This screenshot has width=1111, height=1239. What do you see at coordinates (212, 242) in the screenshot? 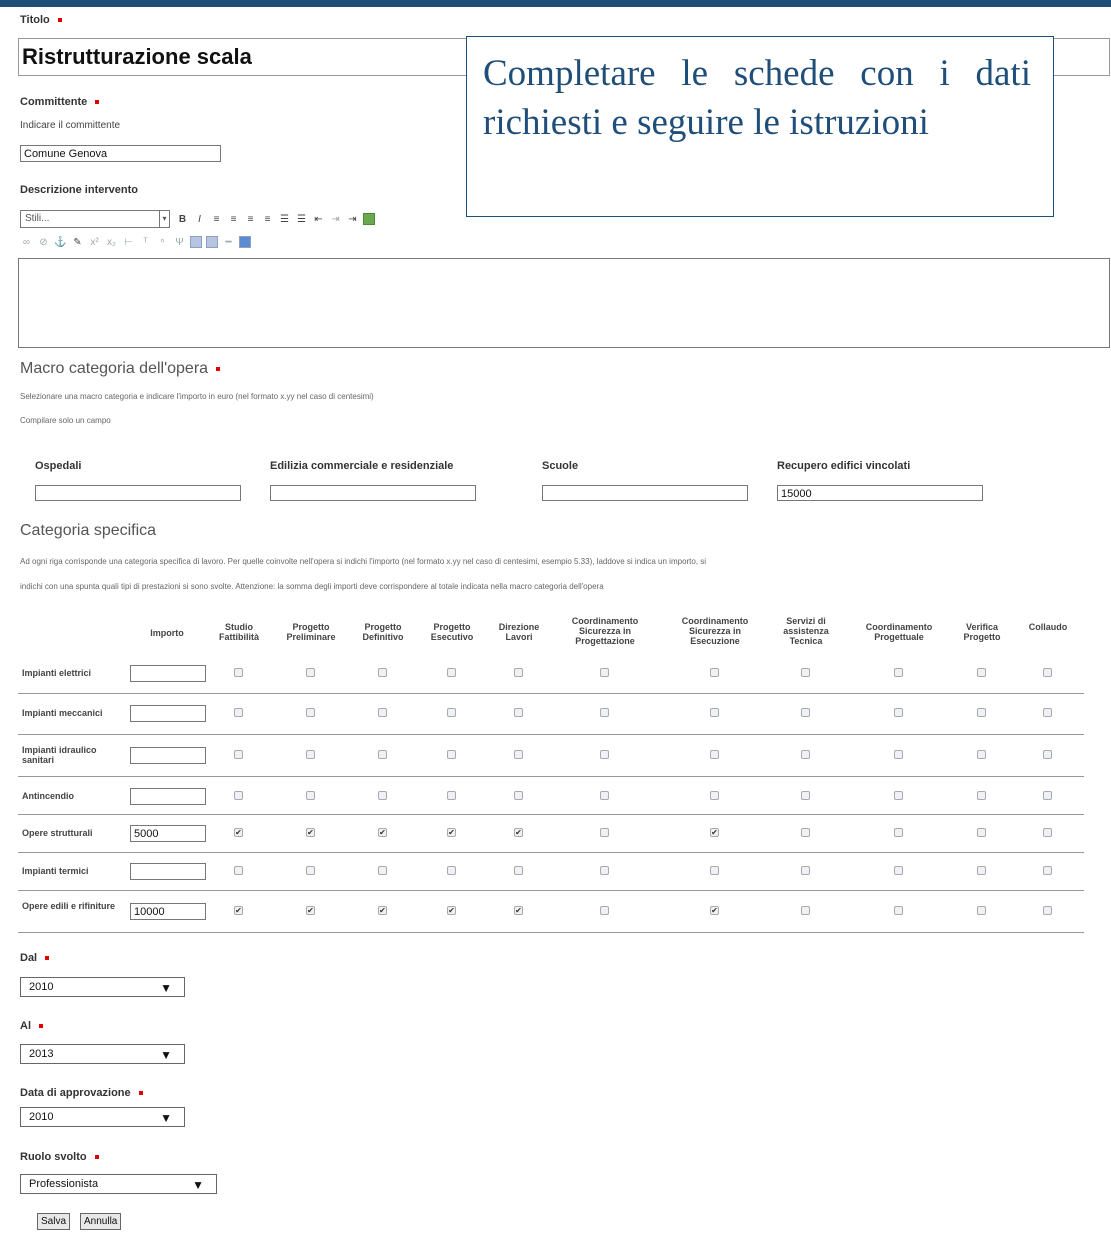
I see `table-props-icon` at bounding box center [212, 242].